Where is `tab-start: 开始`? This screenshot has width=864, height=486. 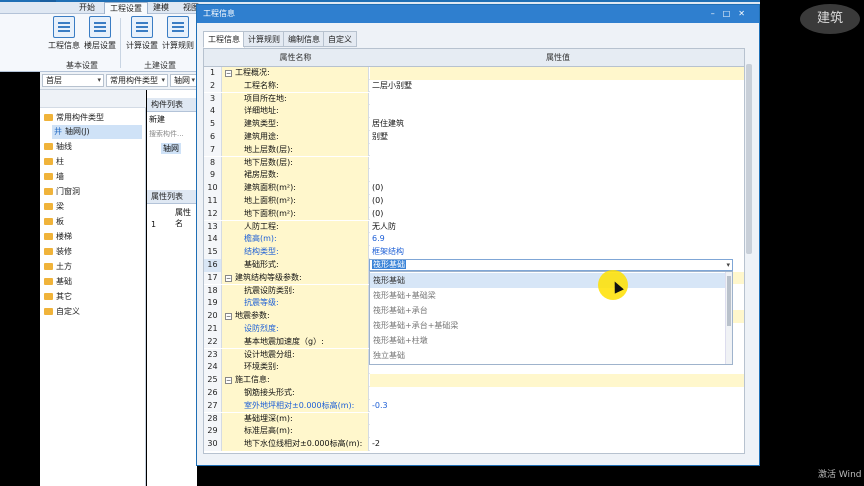 tab-start: 开始 is located at coordinates (87, 8).